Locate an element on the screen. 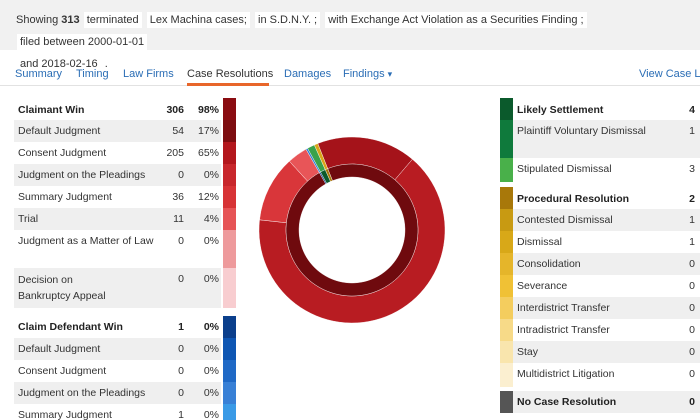 The width and height of the screenshot is (700, 420). view-case-list-link: View Case Lis is located at coordinates (669, 74).